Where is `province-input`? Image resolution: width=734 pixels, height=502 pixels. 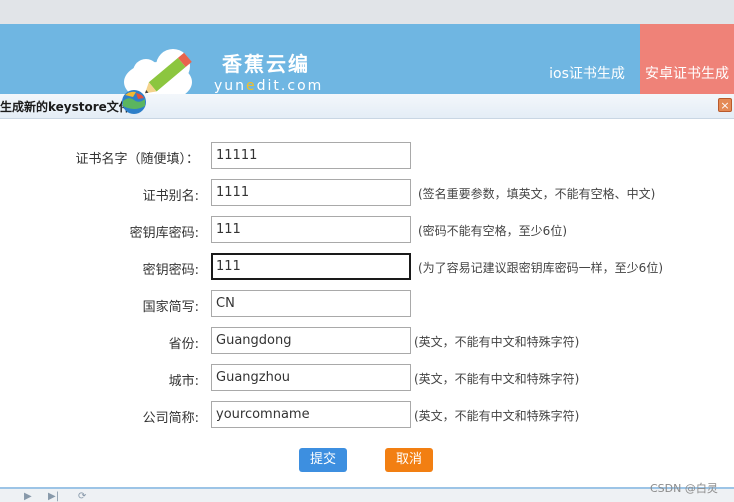
province-input is located at coordinates (311, 340).